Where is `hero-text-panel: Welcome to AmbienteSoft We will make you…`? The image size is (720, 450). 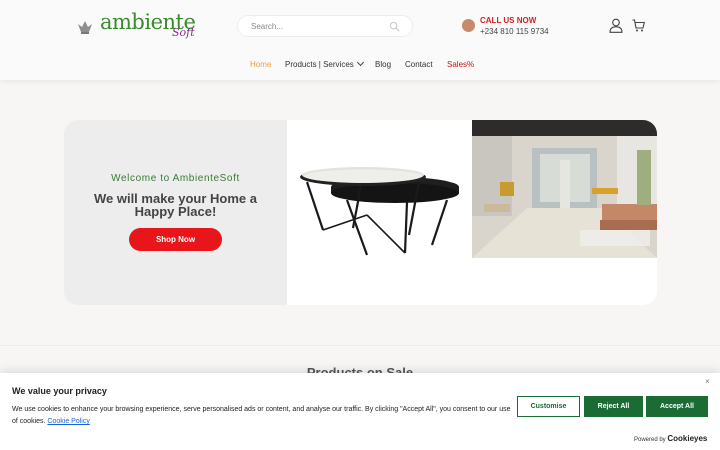 hero-text-panel: Welcome to AmbienteSoft We will make you… is located at coordinates (175, 212).